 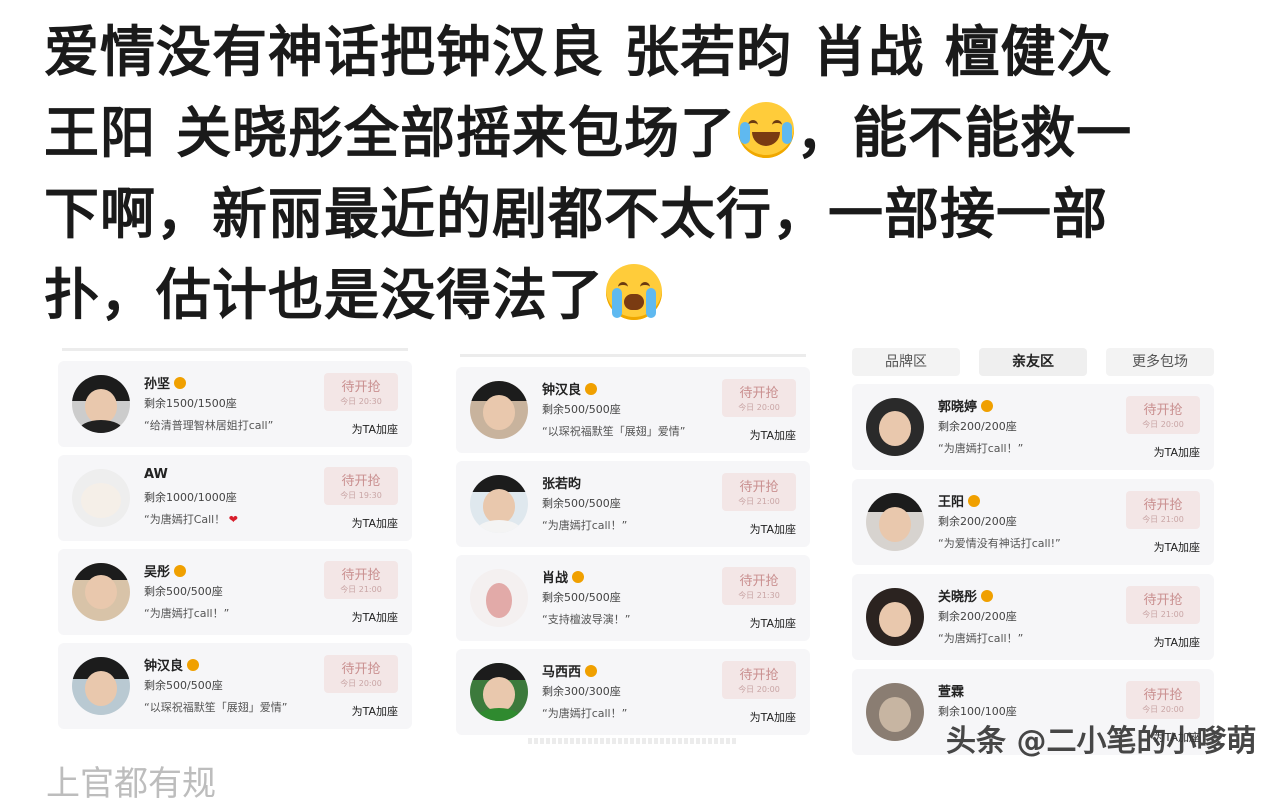 I want to click on tab-friends: 亲友区, so click(x=1033, y=362).